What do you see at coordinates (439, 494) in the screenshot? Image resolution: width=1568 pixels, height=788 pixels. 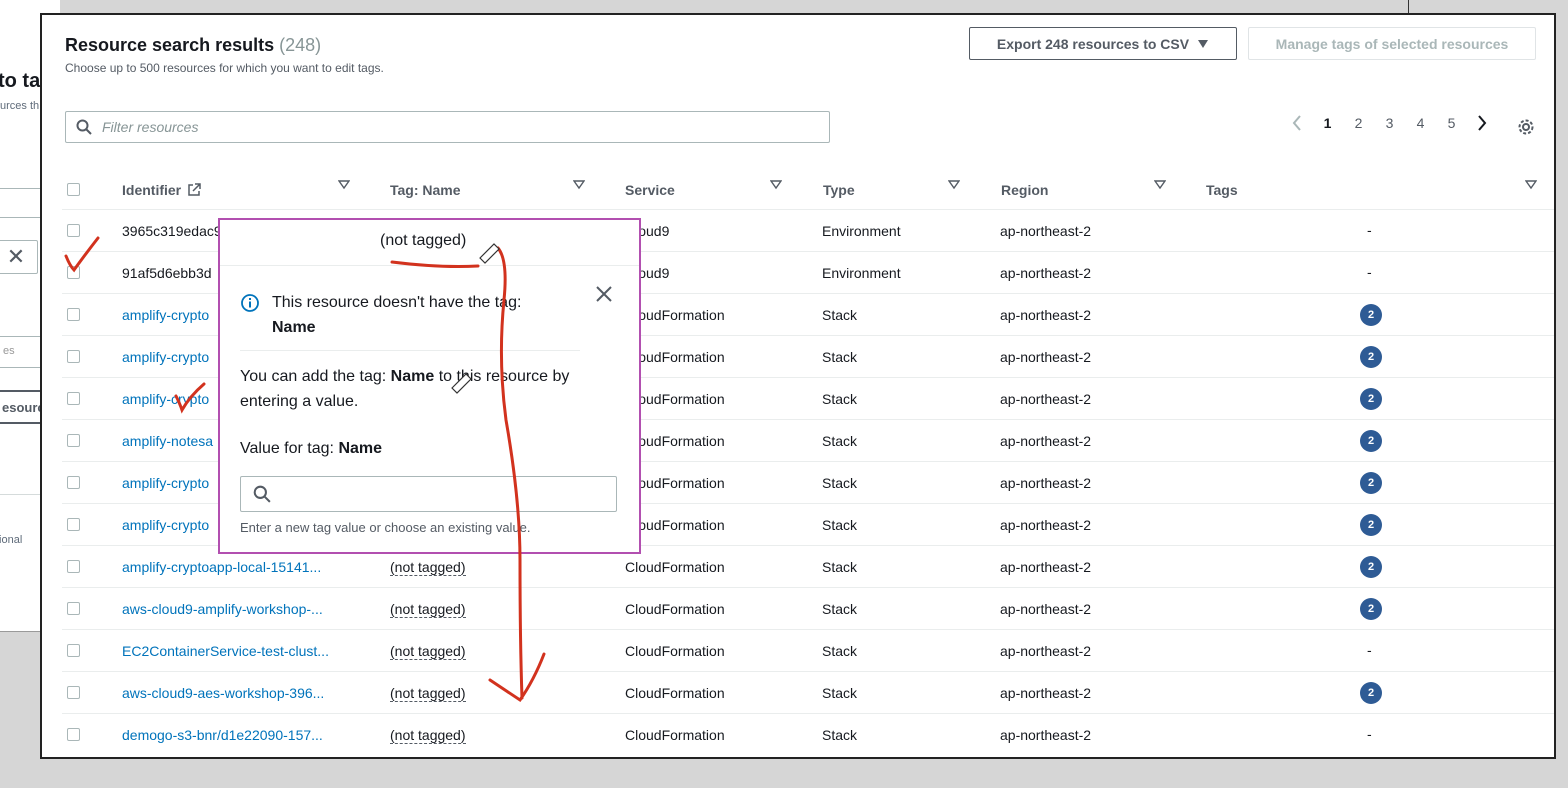 I see `tag-value-input` at bounding box center [439, 494].